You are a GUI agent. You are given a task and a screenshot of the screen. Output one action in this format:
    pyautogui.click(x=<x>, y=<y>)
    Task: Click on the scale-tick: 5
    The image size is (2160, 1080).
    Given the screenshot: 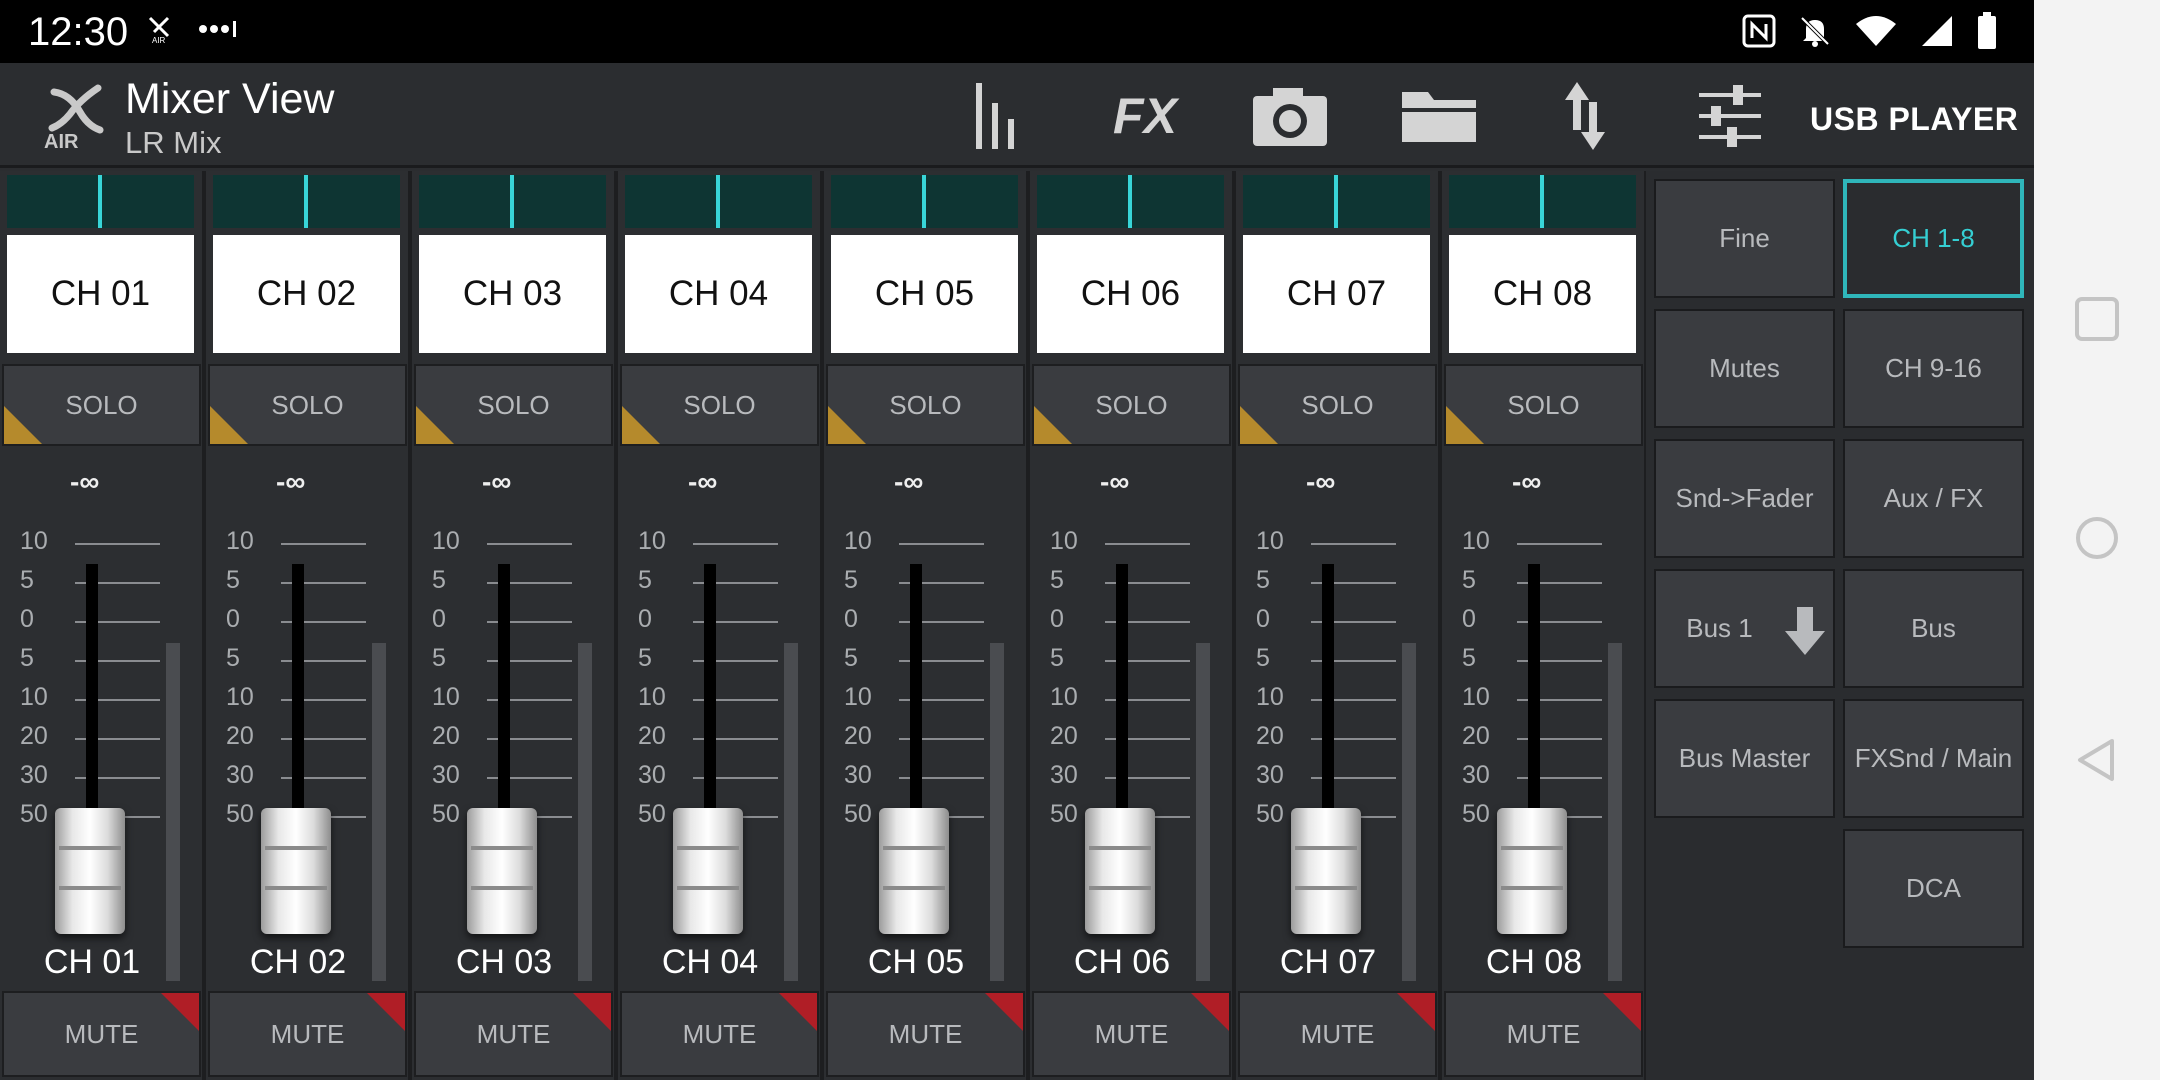 What is the action you would take?
    pyautogui.click(x=1532, y=658)
    